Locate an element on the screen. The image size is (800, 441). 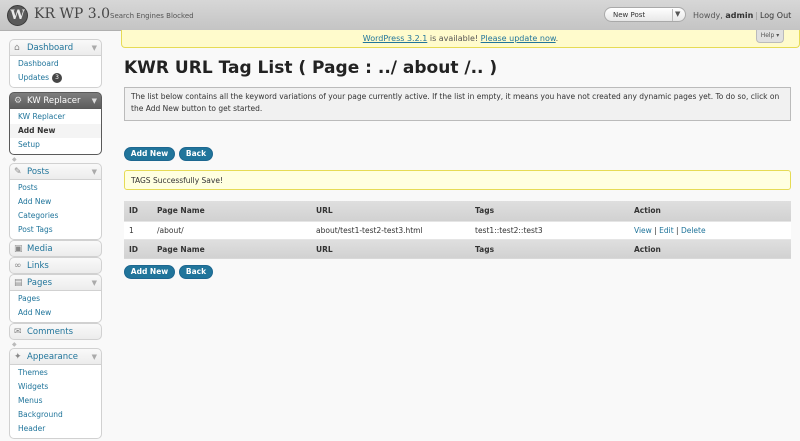
menu-posts: ✎ Posts ▼ is located at coordinates (55, 171).